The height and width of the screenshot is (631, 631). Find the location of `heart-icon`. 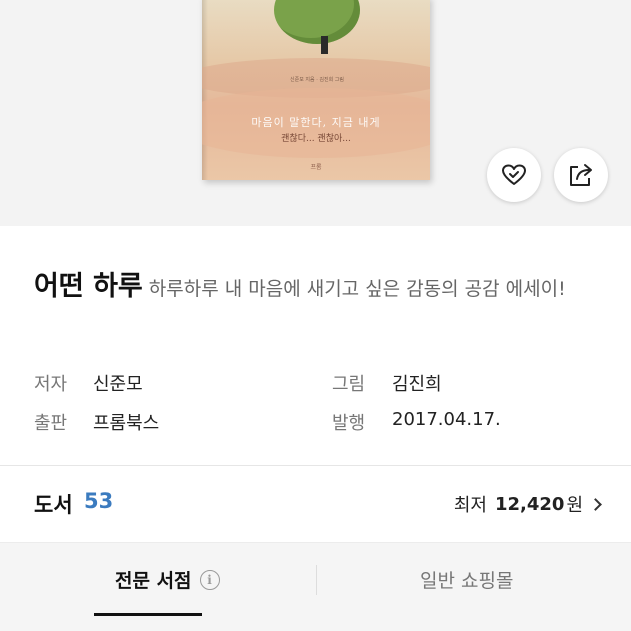

heart-icon is located at coordinates (514, 174).